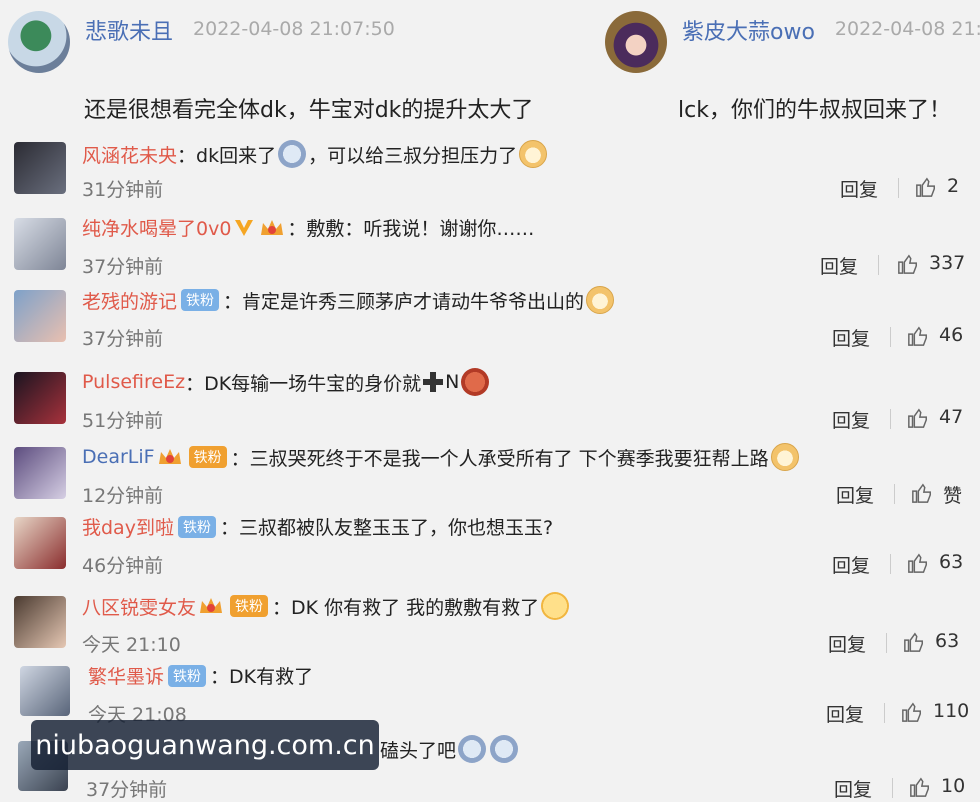  I want to click on like-count: 46, so click(951, 335).